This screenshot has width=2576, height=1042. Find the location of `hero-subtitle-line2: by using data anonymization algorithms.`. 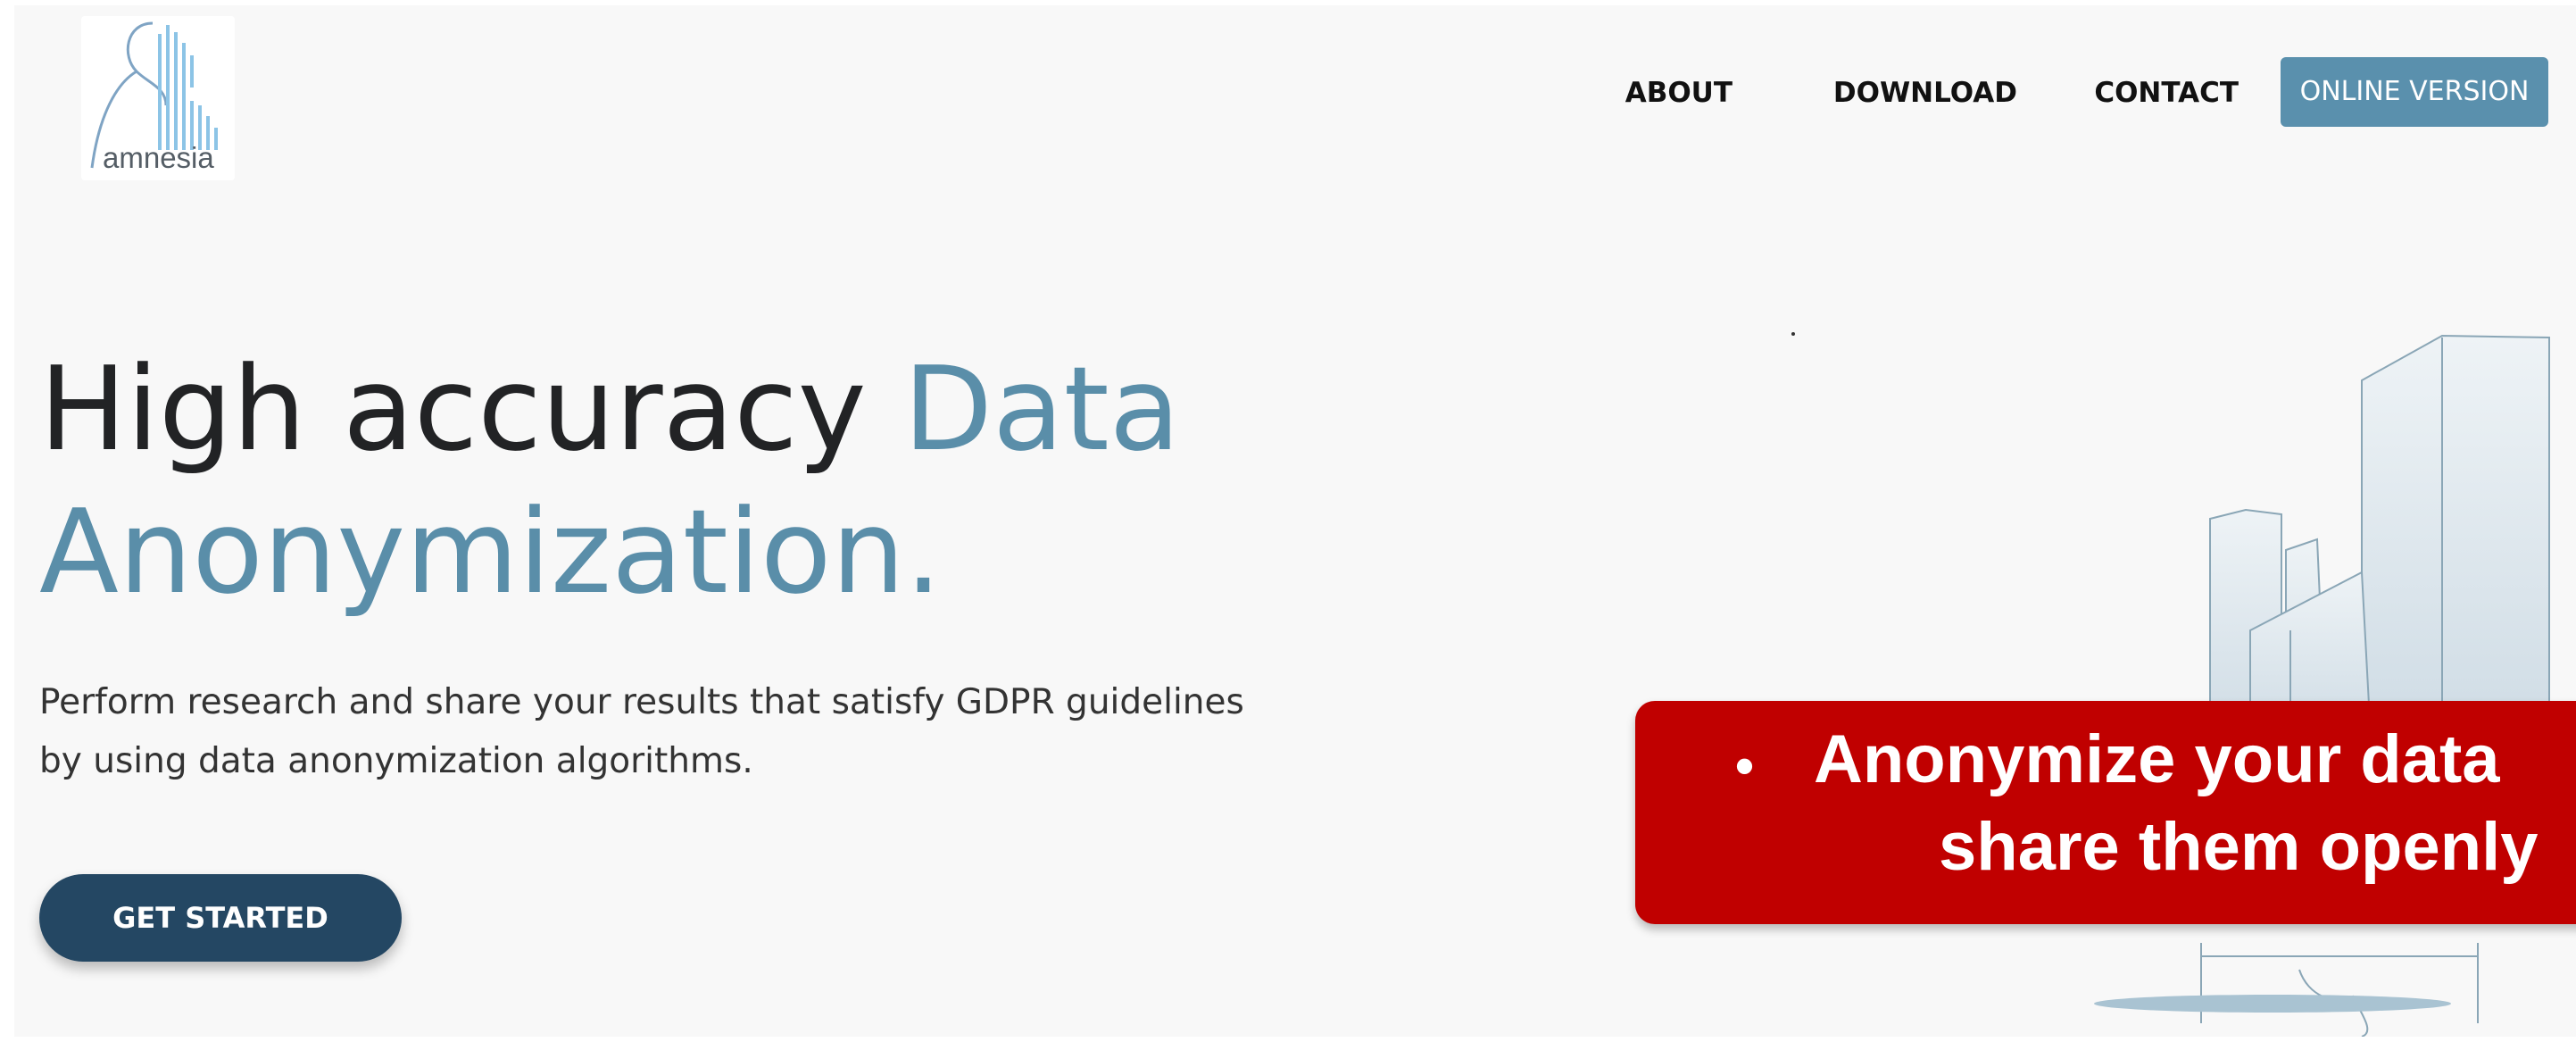

hero-subtitle-line2: by using data anonymization algorithms. is located at coordinates (396, 761).